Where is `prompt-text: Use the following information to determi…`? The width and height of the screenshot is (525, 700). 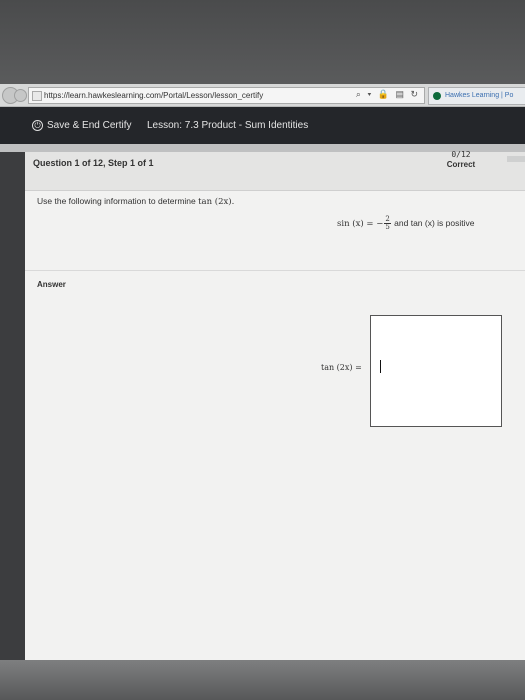
prompt-text: Use the following information to determi… is located at coordinates (118, 201).